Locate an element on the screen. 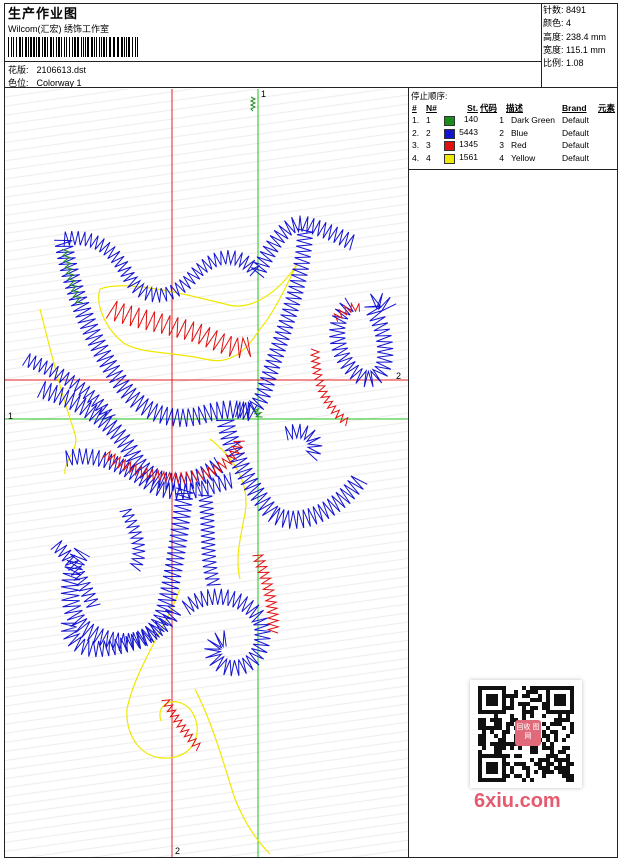  row-n: 3 is located at coordinates (434, 145).